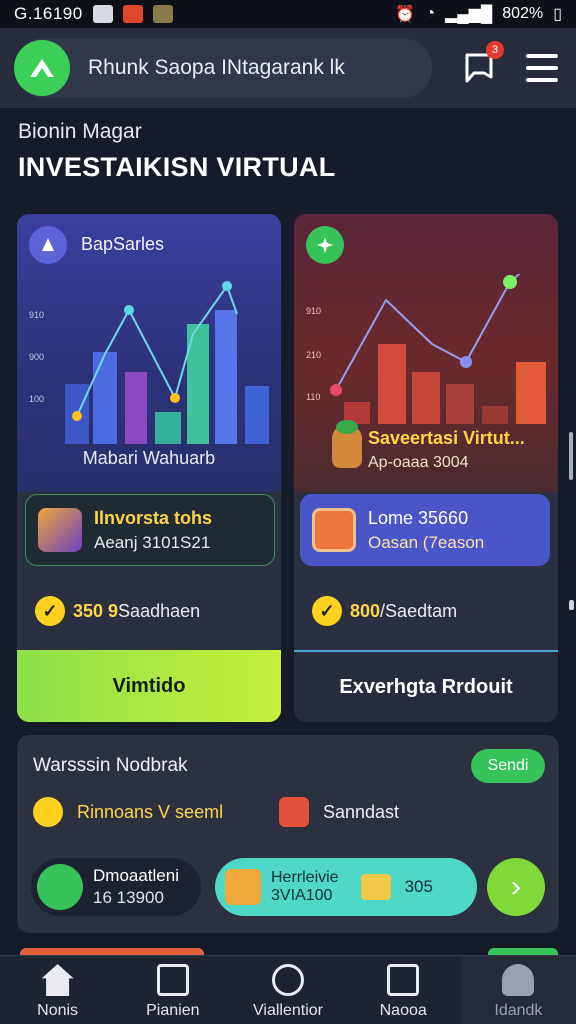  What do you see at coordinates (132, 14) in the screenshot?
I see `app-notification-icon` at bounding box center [132, 14].